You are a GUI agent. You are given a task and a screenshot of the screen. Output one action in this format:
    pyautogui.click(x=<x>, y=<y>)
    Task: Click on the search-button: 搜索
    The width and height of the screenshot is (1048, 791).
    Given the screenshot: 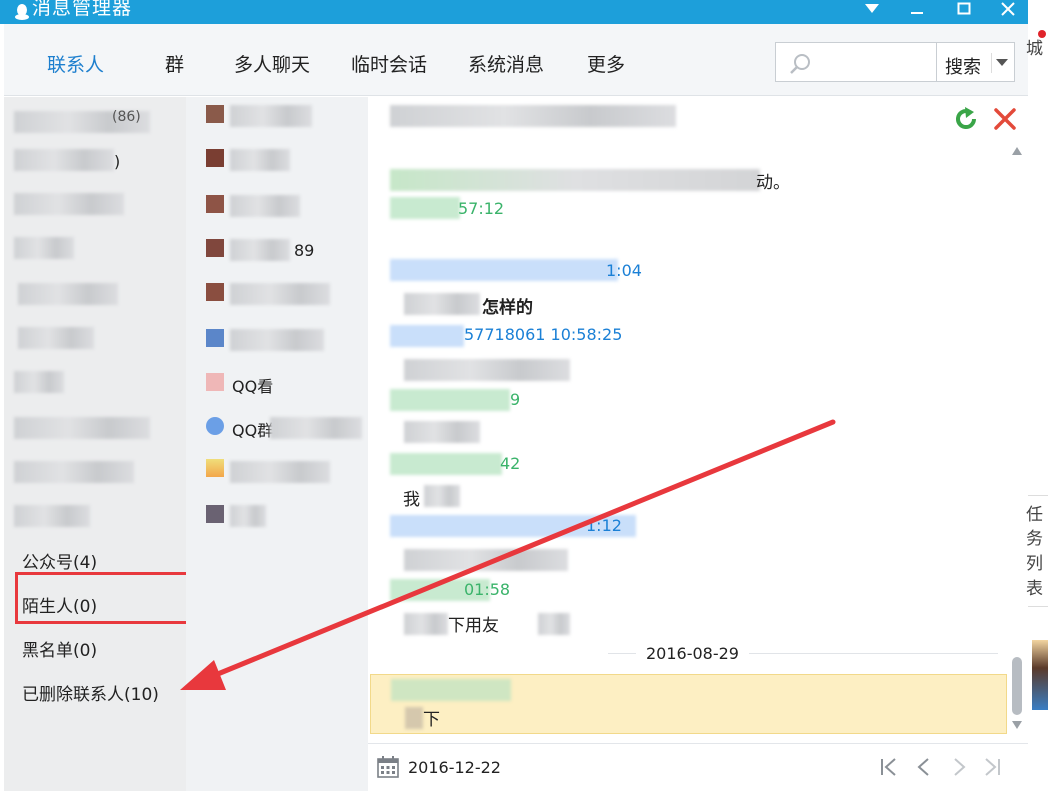 What is the action you would take?
    pyautogui.click(x=976, y=62)
    